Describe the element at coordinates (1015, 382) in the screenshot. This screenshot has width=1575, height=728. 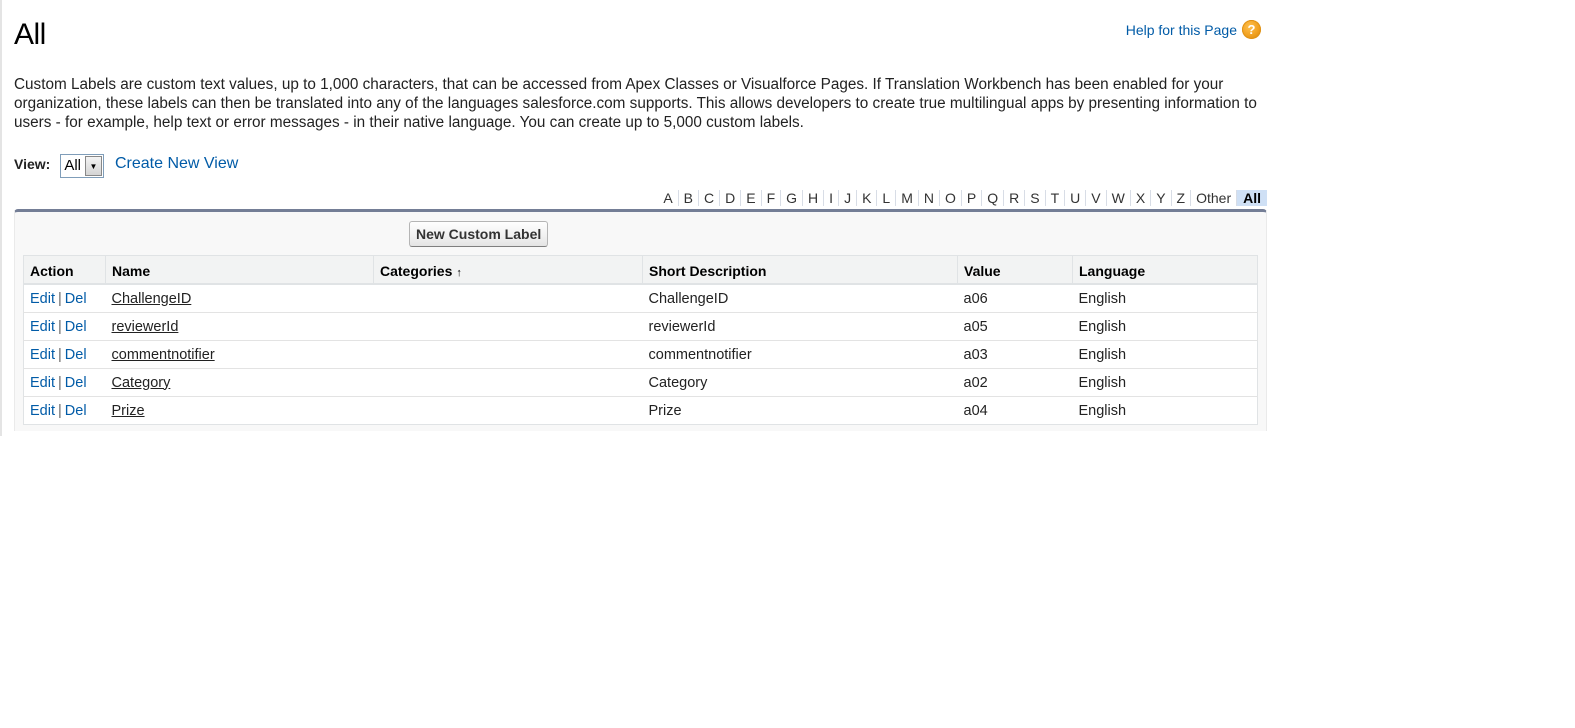
I see `value-cell: a02` at that location.